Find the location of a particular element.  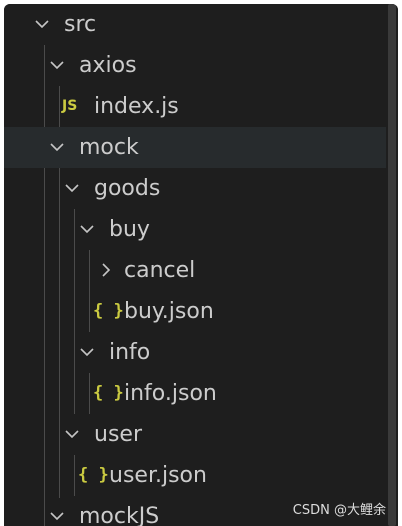

tree-item-axios: axios is located at coordinates (195, 65).